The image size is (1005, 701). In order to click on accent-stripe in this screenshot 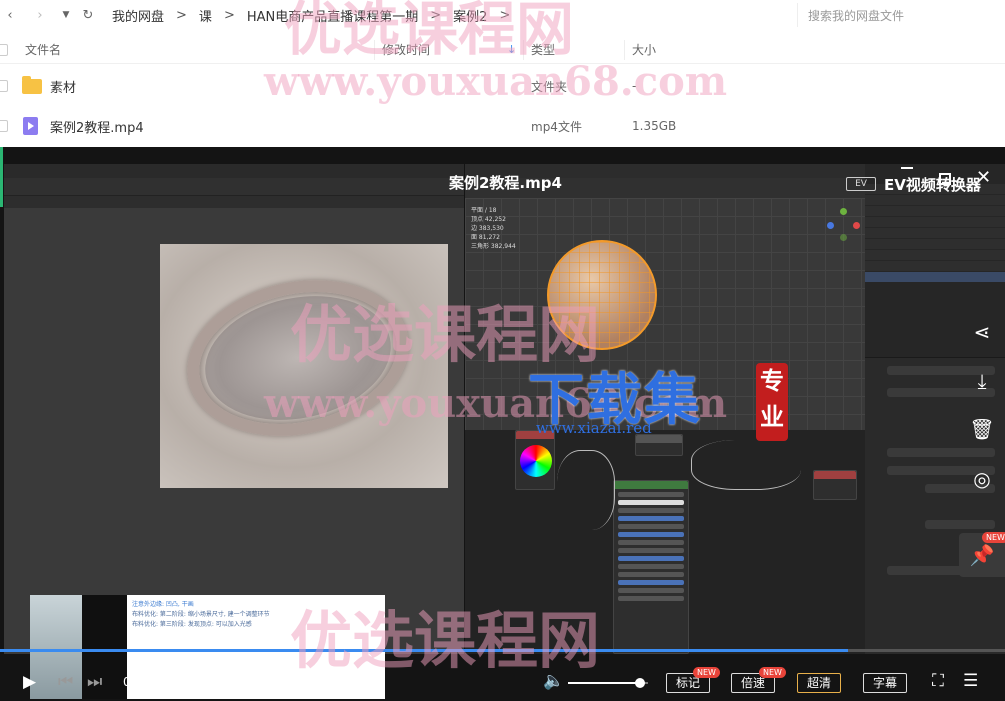, I will do `click(1, 177)`.